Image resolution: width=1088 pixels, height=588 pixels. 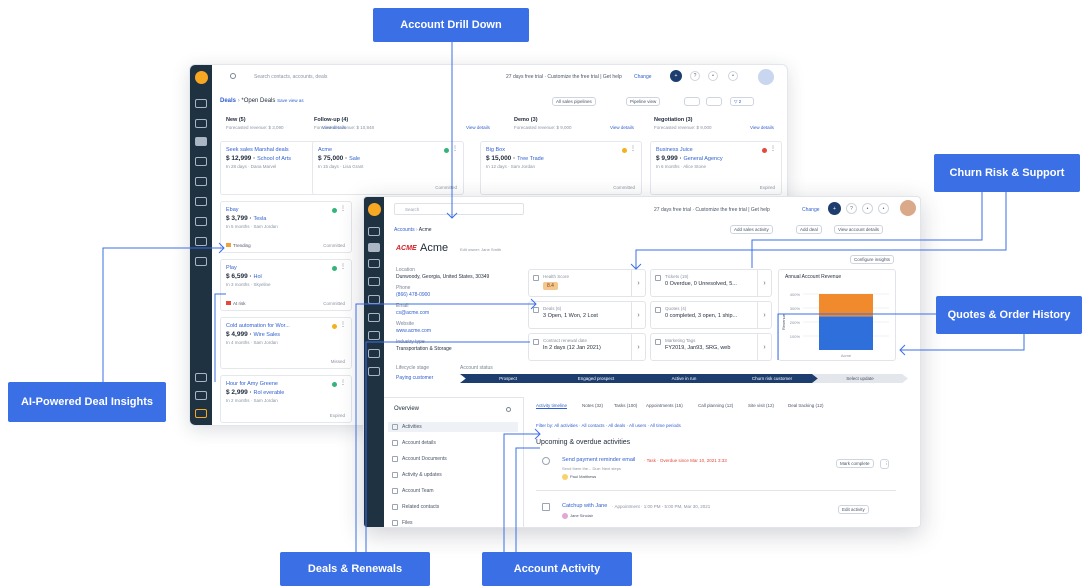 I want to click on save-view-link: Save view as, so click(x=290, y=100).